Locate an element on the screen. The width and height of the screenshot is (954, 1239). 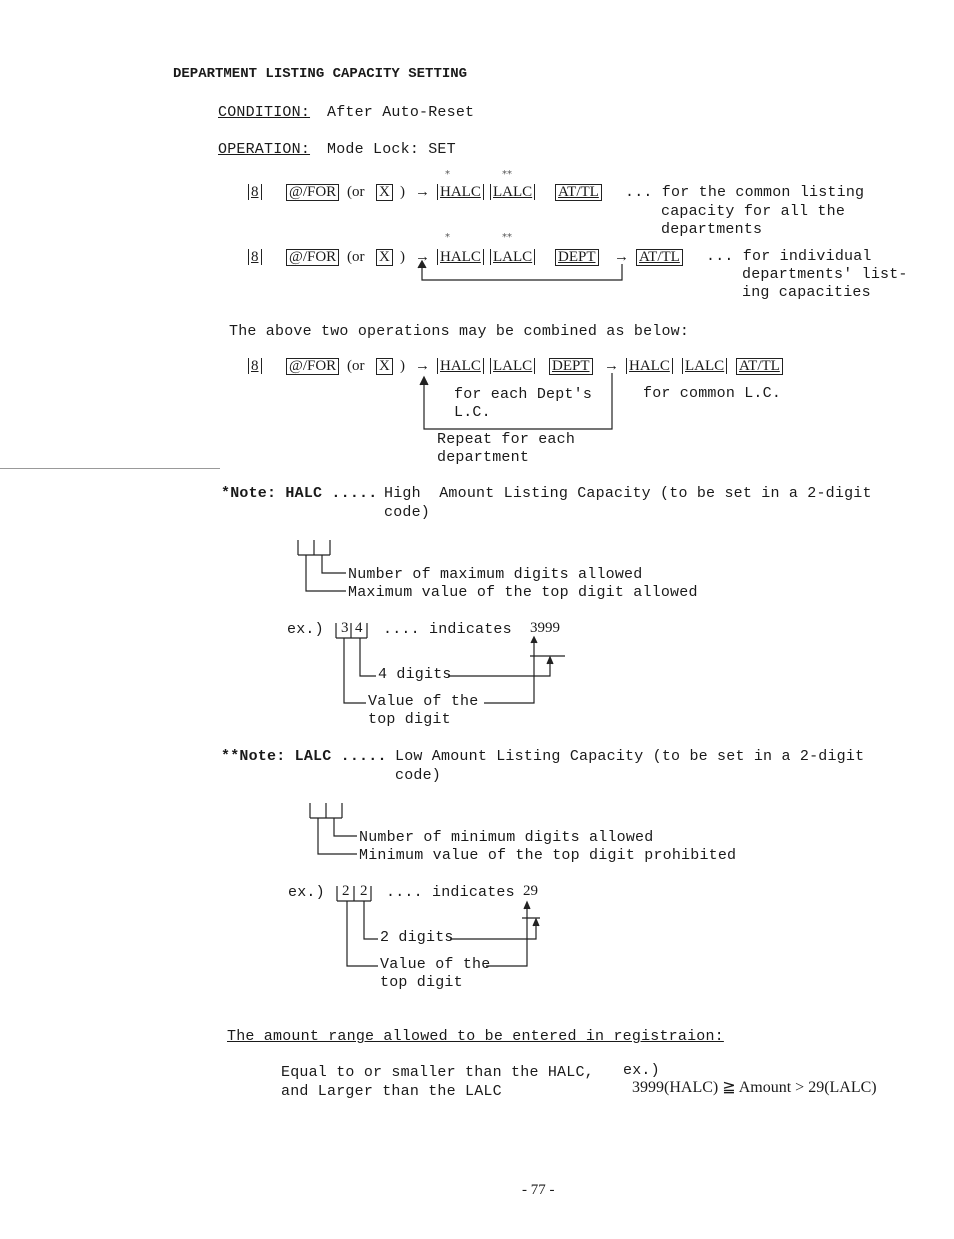
lalc-value-connector is located at coordinates (362, 934).